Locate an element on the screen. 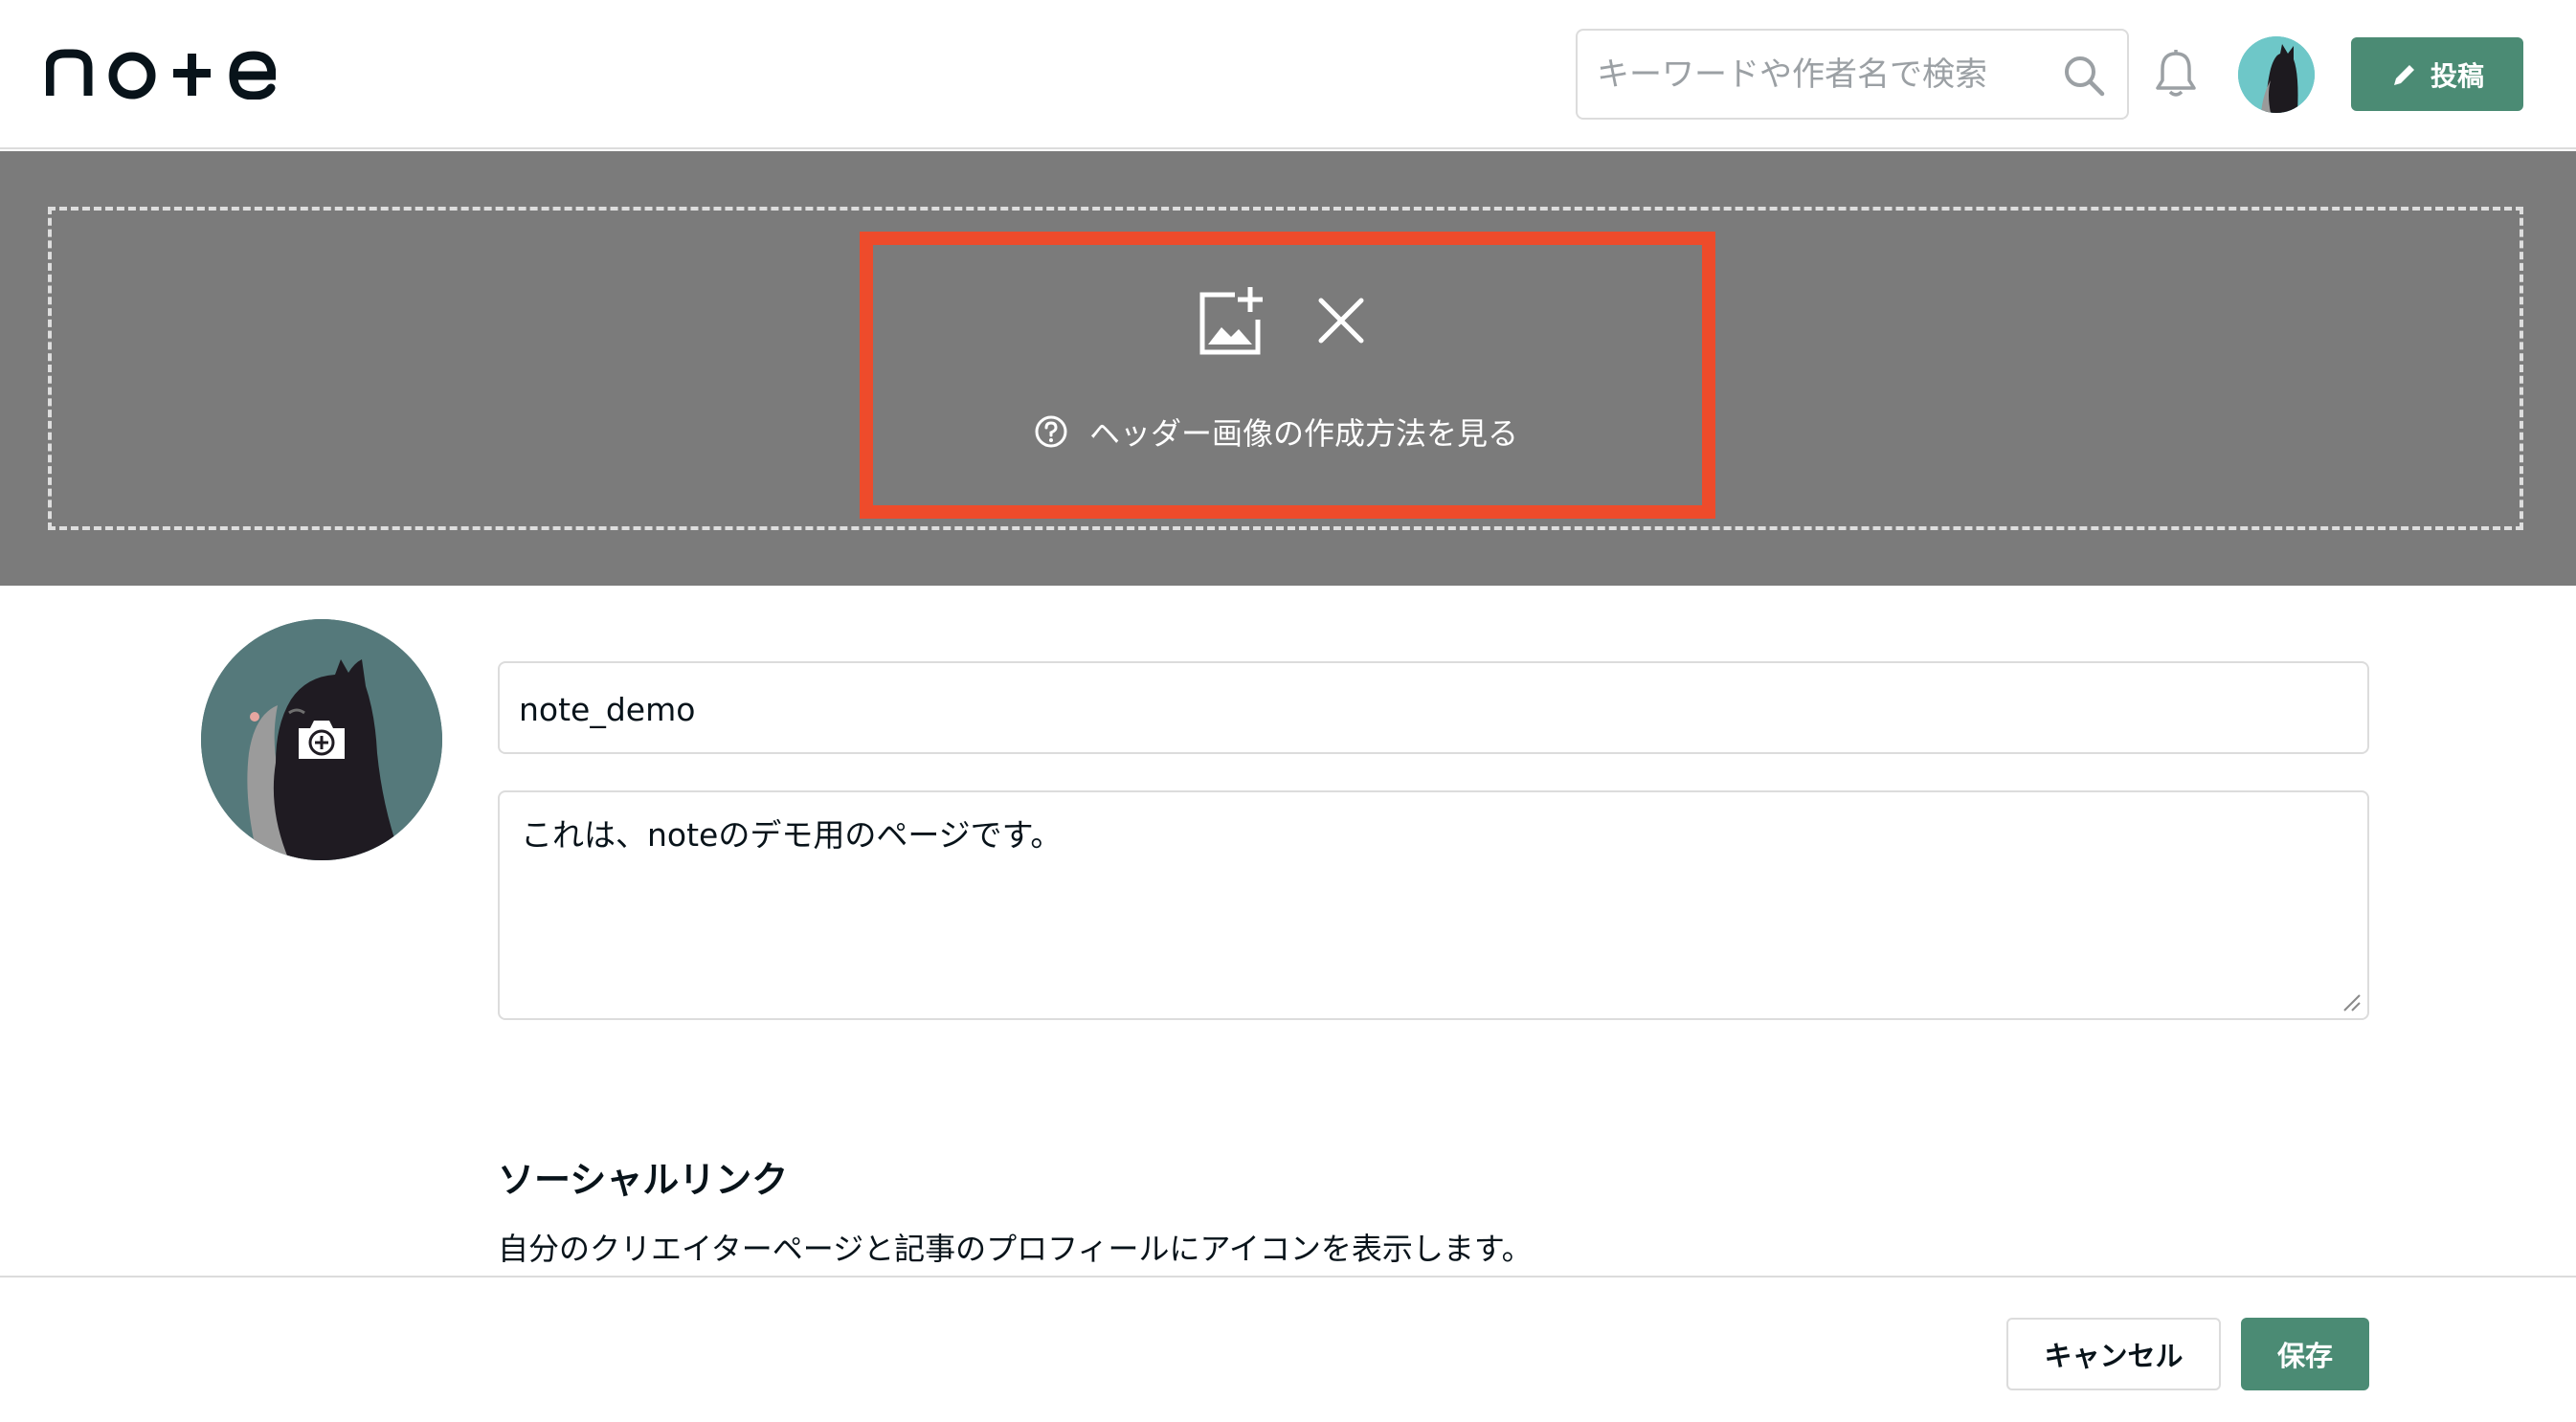  pencil-icon is located at coordinates (2404, 74).